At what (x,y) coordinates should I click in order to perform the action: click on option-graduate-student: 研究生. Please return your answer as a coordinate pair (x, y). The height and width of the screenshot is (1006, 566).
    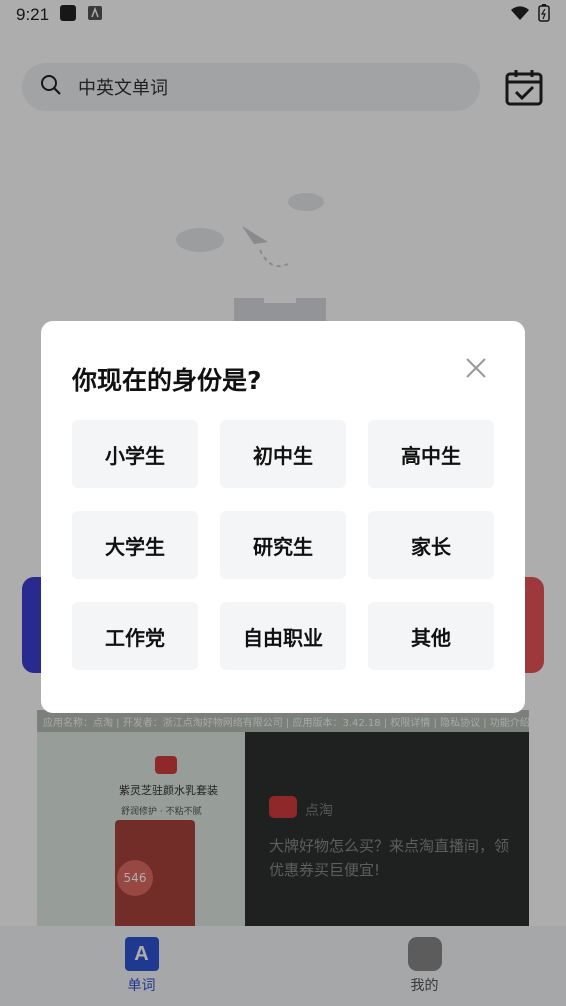
    Looking at the image, I should click on (283, 545).